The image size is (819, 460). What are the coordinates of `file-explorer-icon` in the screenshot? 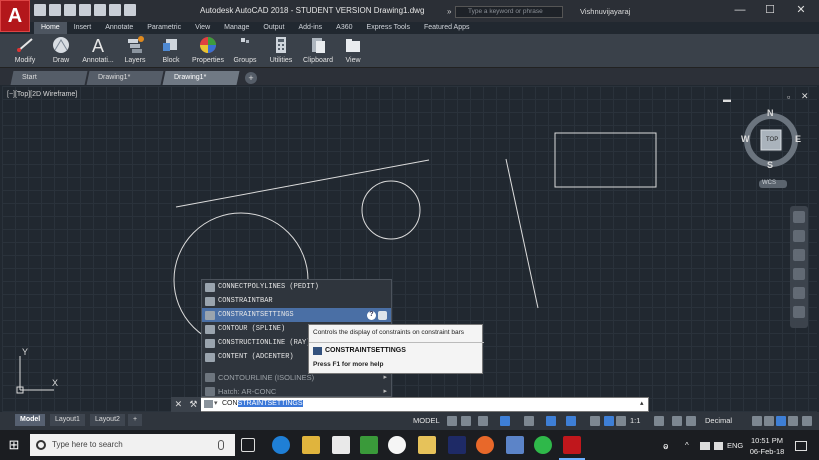 It's located at (311, 445).